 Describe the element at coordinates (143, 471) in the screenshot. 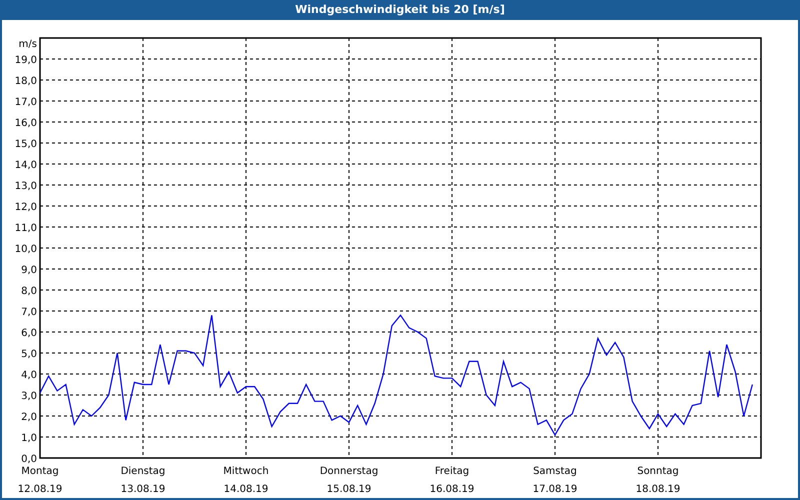

I see `x-tick-label: Dienstag` at that location.